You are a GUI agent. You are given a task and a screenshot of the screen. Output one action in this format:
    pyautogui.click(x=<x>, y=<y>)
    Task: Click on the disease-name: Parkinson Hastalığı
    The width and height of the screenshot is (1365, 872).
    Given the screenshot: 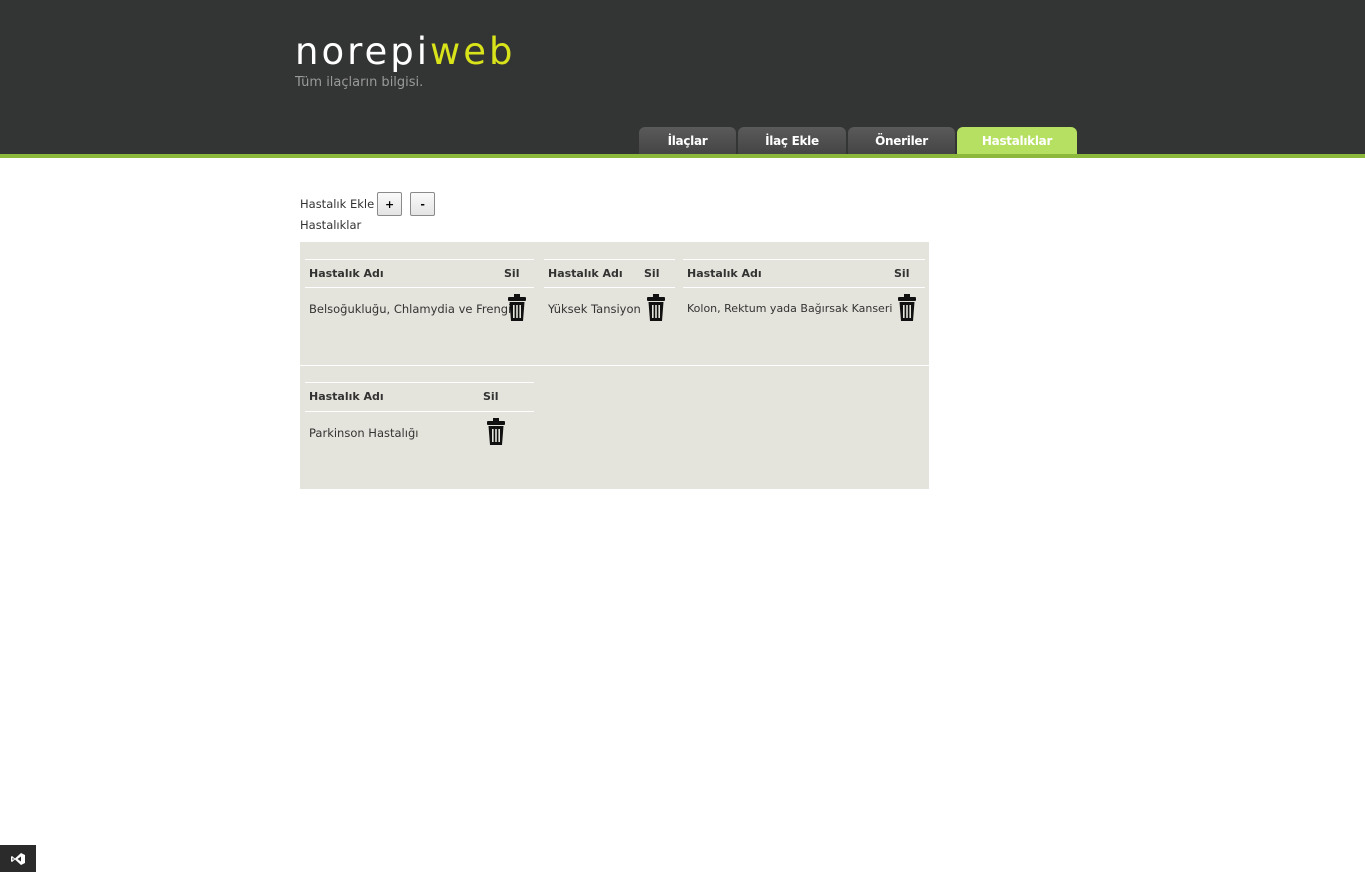 What is the action you would take?
    pyautogui.click(x=364, y=433)
    